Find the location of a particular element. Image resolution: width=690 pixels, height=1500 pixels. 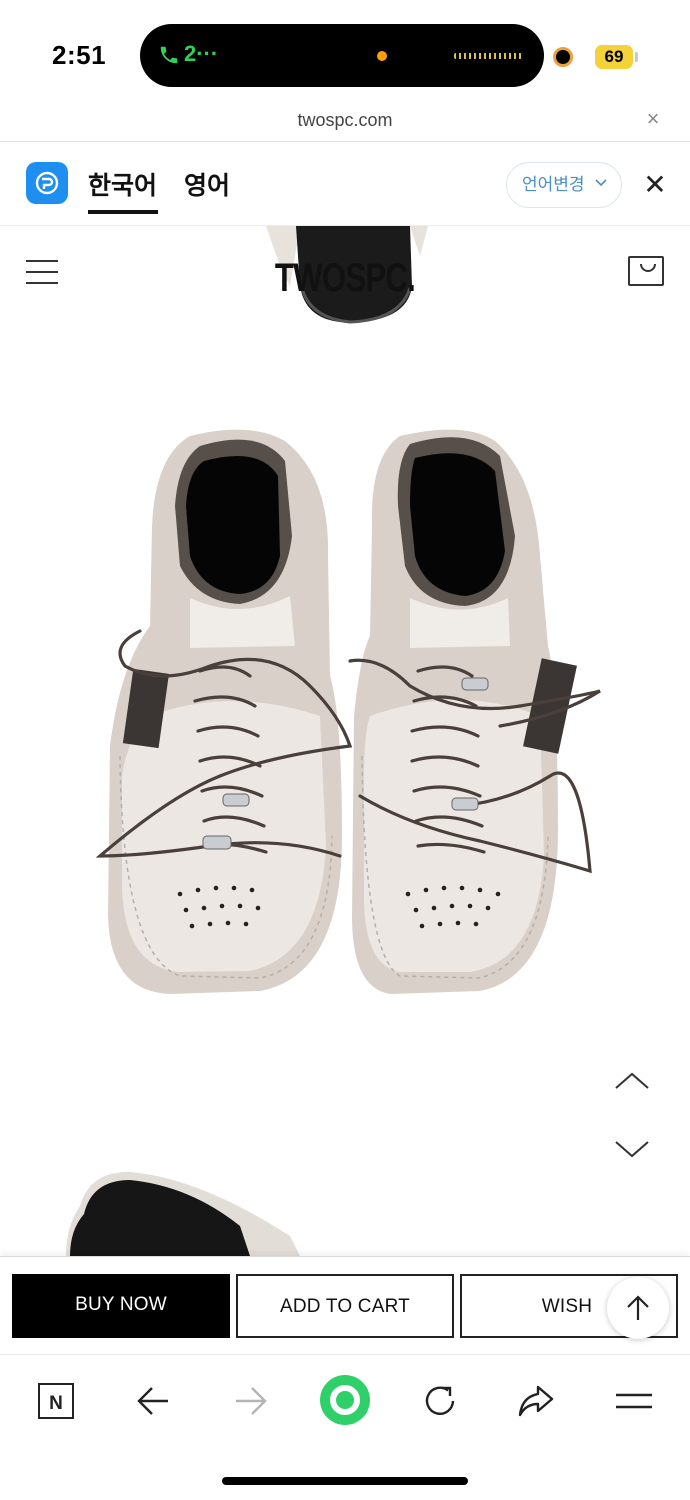

forward-arrow-icon is located at coordinates (250, 1401).